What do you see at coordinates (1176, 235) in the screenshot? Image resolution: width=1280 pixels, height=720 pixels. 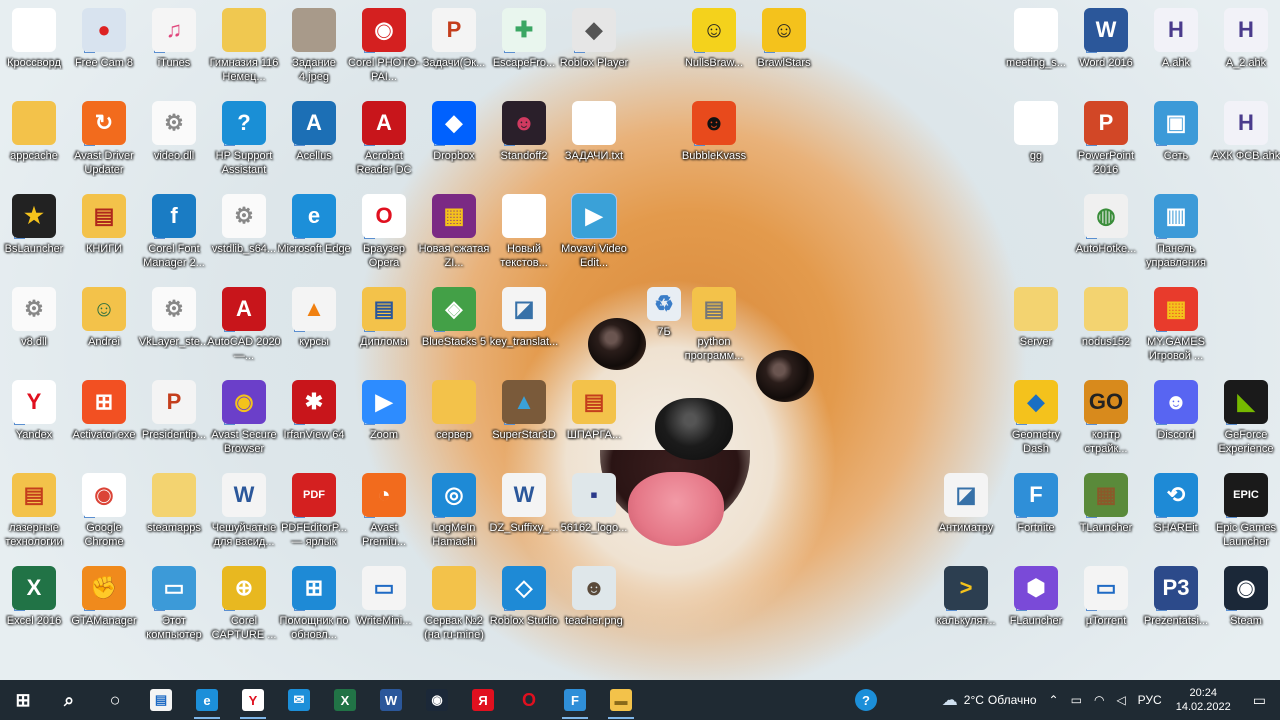 I see `icon-control-panel: ↗▥Панель управления` at bounding box center [1176, 235].